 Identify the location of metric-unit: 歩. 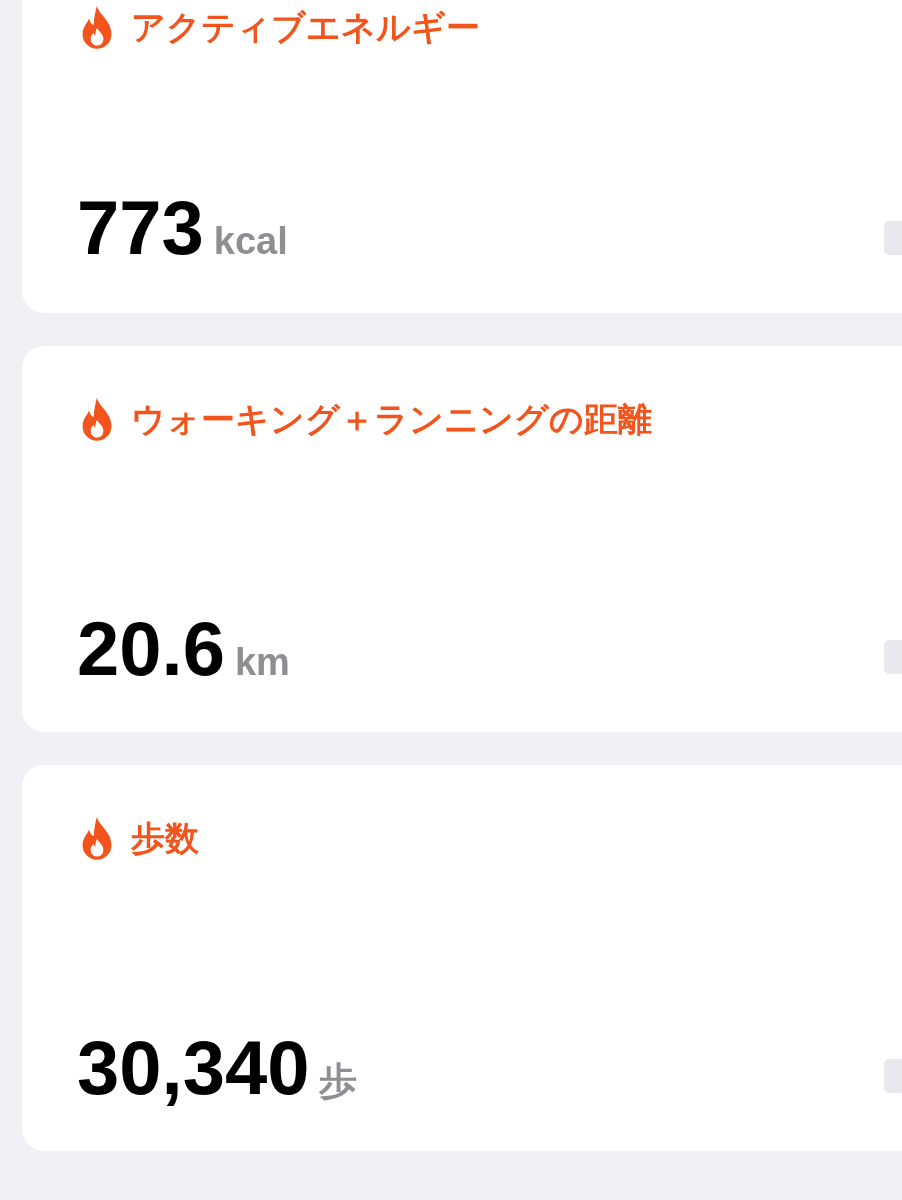
(338, 1081).